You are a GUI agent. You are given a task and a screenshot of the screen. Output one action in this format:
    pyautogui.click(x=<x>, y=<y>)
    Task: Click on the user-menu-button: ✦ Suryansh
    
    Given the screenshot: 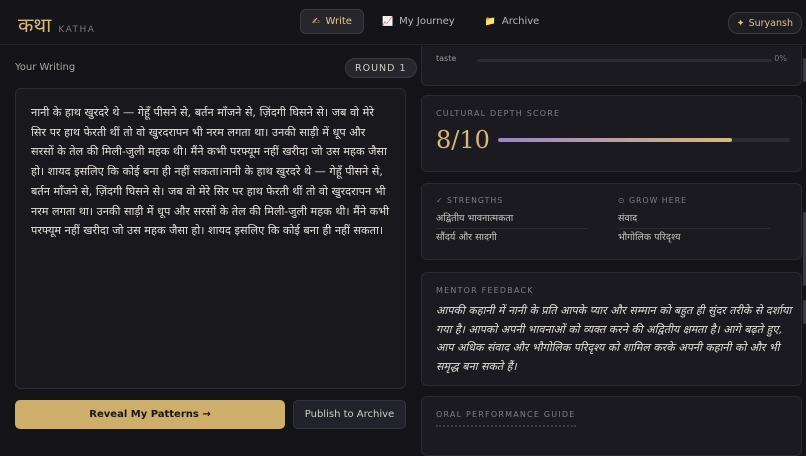 What is the action you would take?
    pyautogui.click(x=764, y=23)
    